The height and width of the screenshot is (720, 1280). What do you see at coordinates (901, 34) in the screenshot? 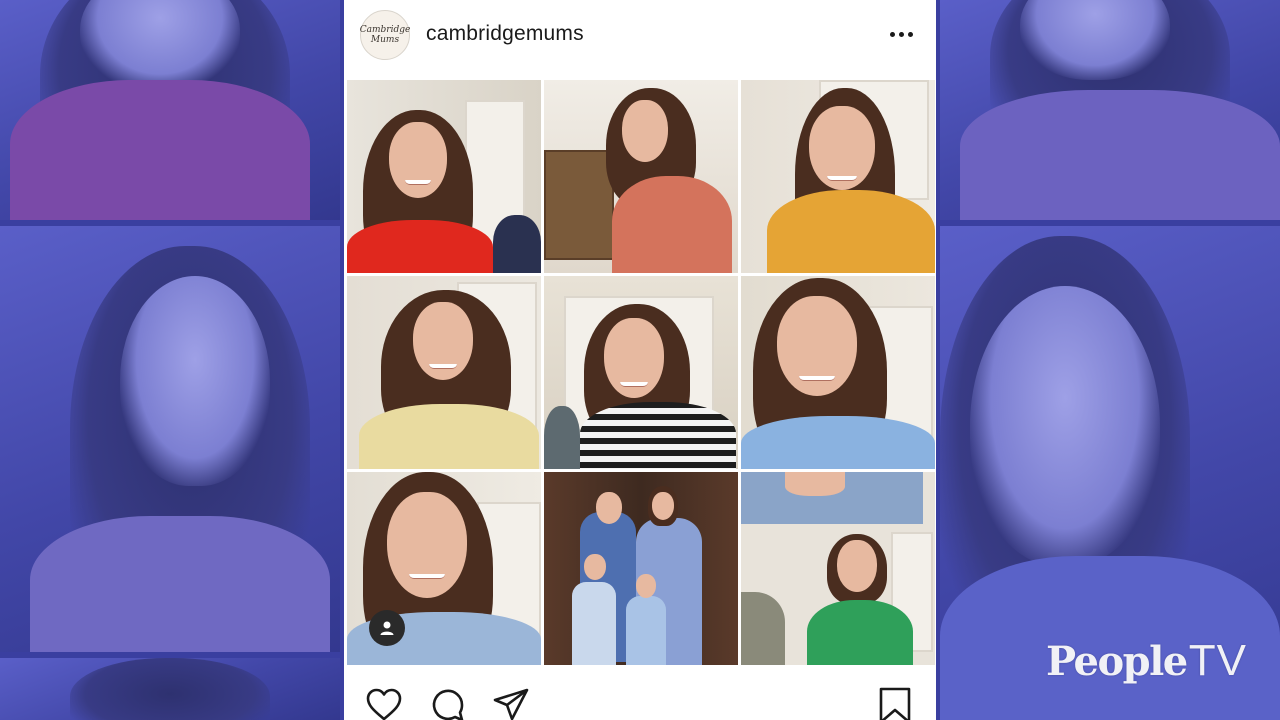
I see `more-options-icon` at bounding box center [901, 34].